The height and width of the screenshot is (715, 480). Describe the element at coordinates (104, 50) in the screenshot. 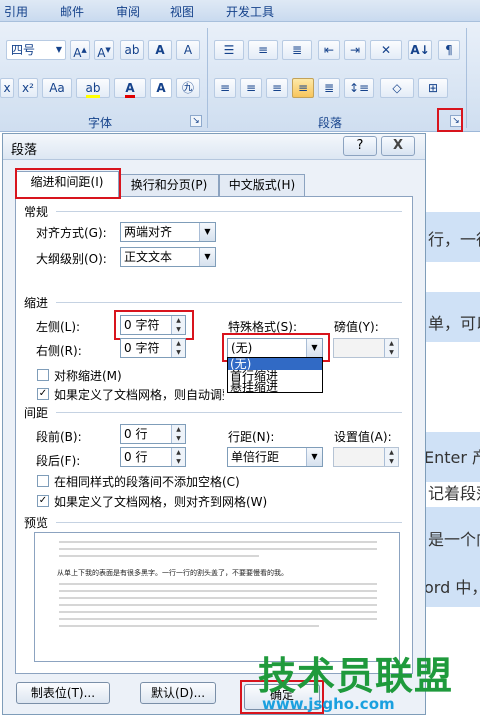

I see `shrink-font-icon: A▼` at that location.